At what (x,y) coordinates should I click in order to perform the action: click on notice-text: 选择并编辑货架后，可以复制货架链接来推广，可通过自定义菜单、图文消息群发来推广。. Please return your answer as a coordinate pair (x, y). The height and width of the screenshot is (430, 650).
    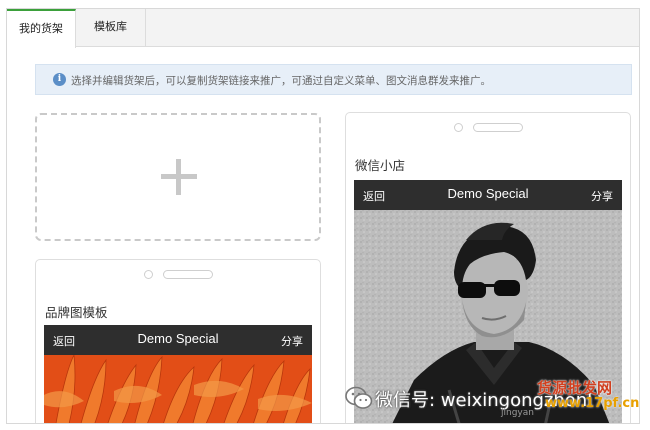
    Looking at the image, I should click on (281, 81).